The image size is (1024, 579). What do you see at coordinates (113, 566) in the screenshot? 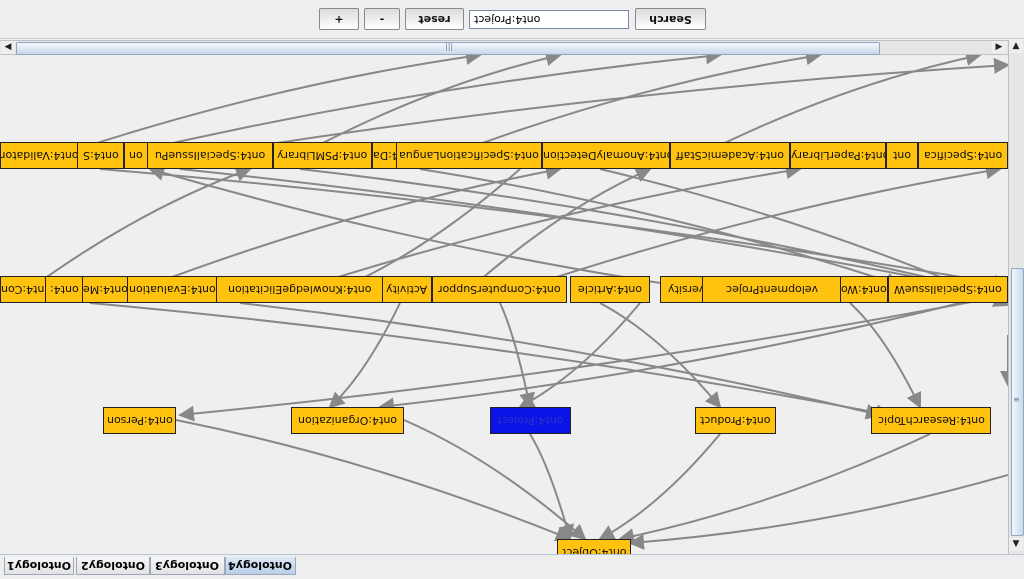
I see `tab-ontology2: Ontology2` at bounding box center [113, 566].